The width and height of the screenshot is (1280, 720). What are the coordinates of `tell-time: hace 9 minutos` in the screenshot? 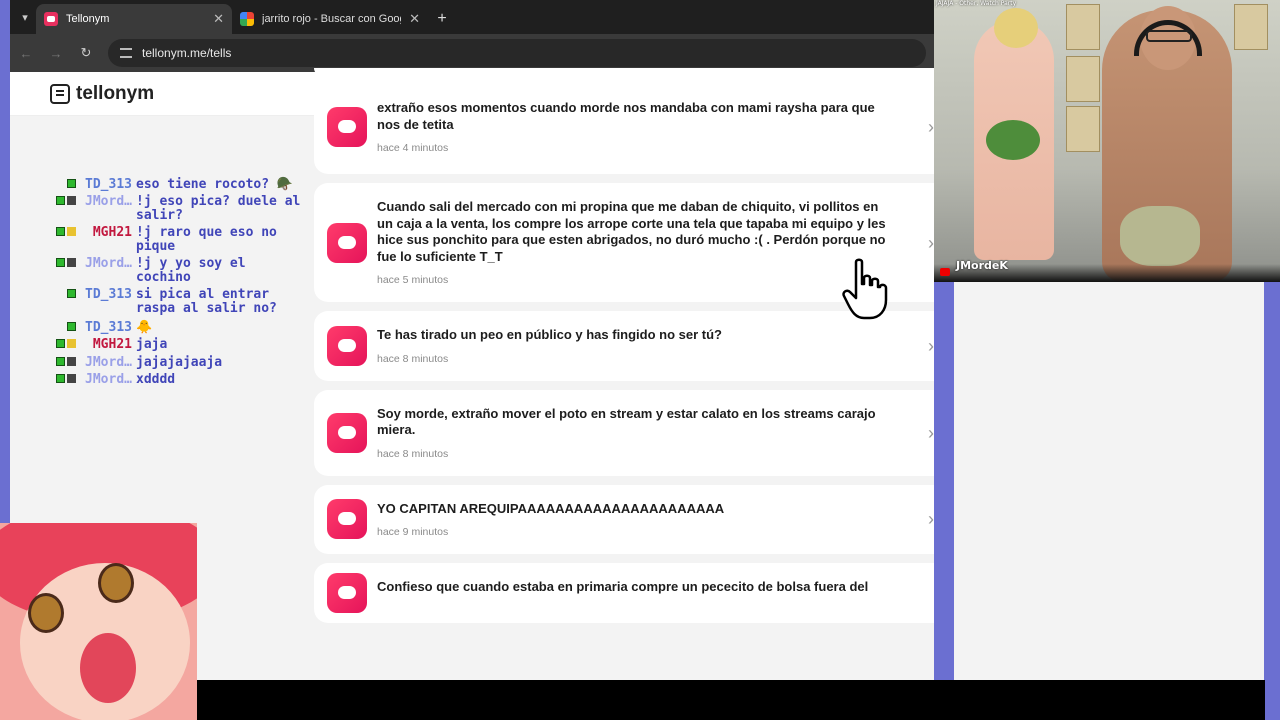 It's located at (413, 532).